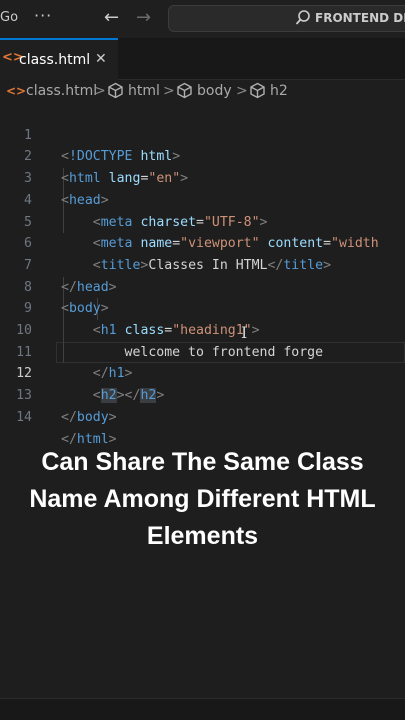 The image size is (405, 720). What do you see at coordinates (55, 60) in the screenshot?
I see `tab-label: class.html` at bounding box center [55, 60].